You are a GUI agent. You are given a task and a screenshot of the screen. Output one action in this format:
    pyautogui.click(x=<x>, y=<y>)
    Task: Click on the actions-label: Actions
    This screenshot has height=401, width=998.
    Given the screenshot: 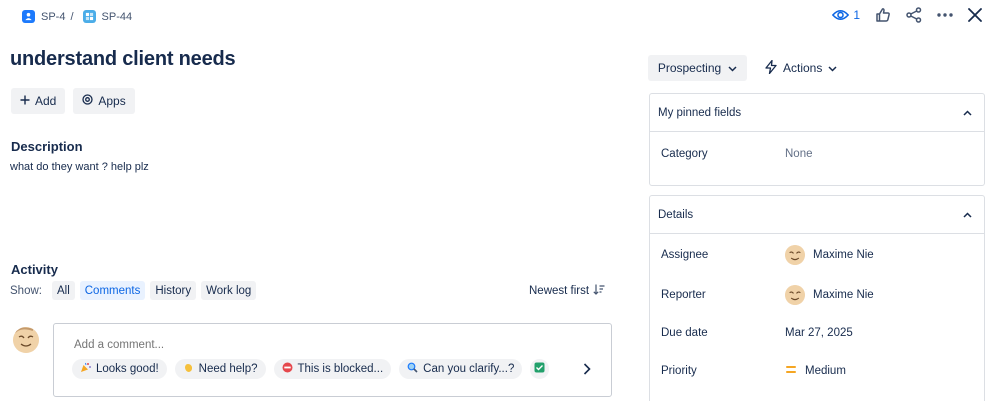 What is the action you would take?
    pyautogui.click(x=803, y=68)
    